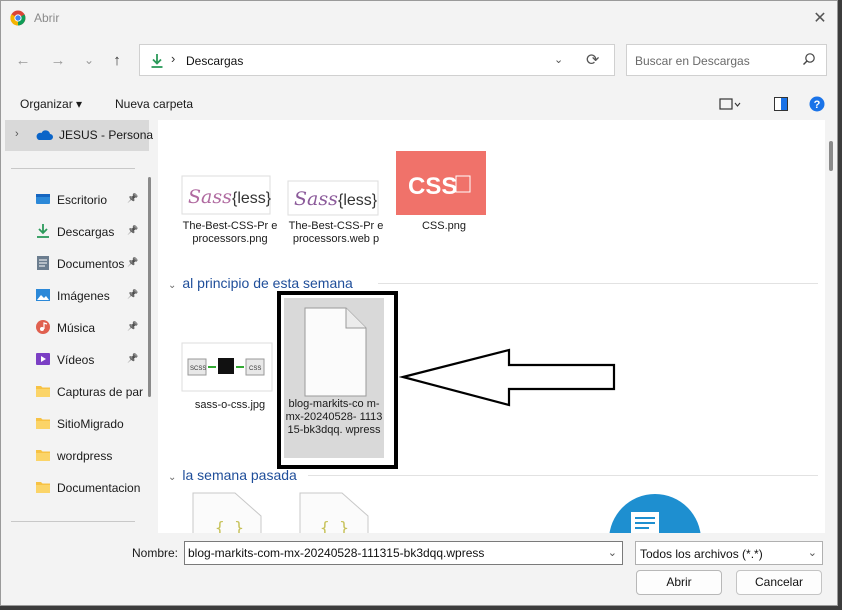 Image resolution: width=842 pixels, height=610 pixels. I want to click on sidebar-item-videos: Vídeos 📌, so click(76, 360).